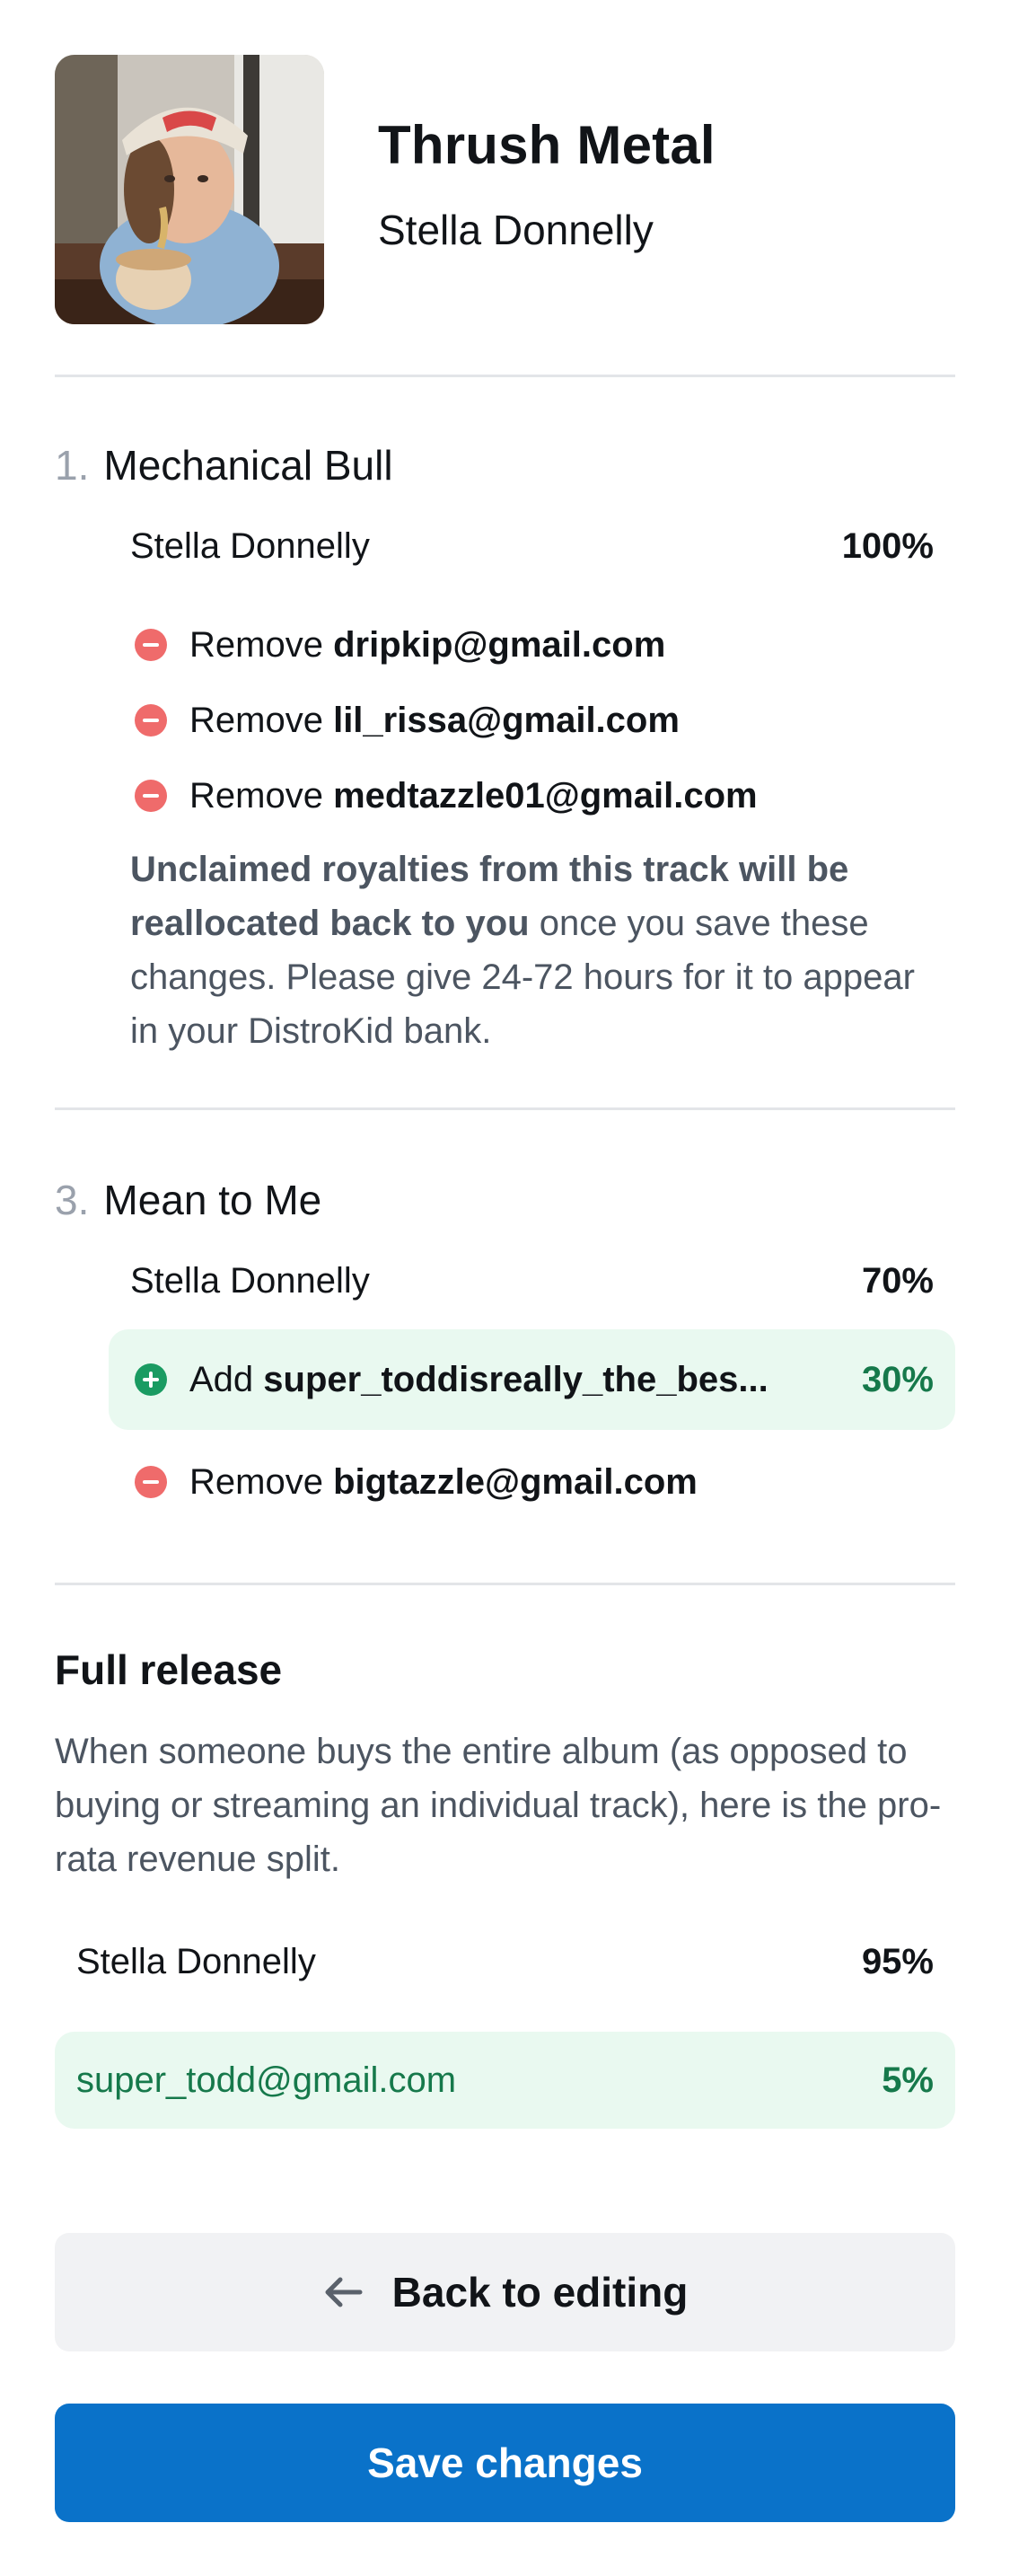  Describe the element at coordinates (547, 145) in the screenshot. I see `album-title: Thrush Metal` at that location.